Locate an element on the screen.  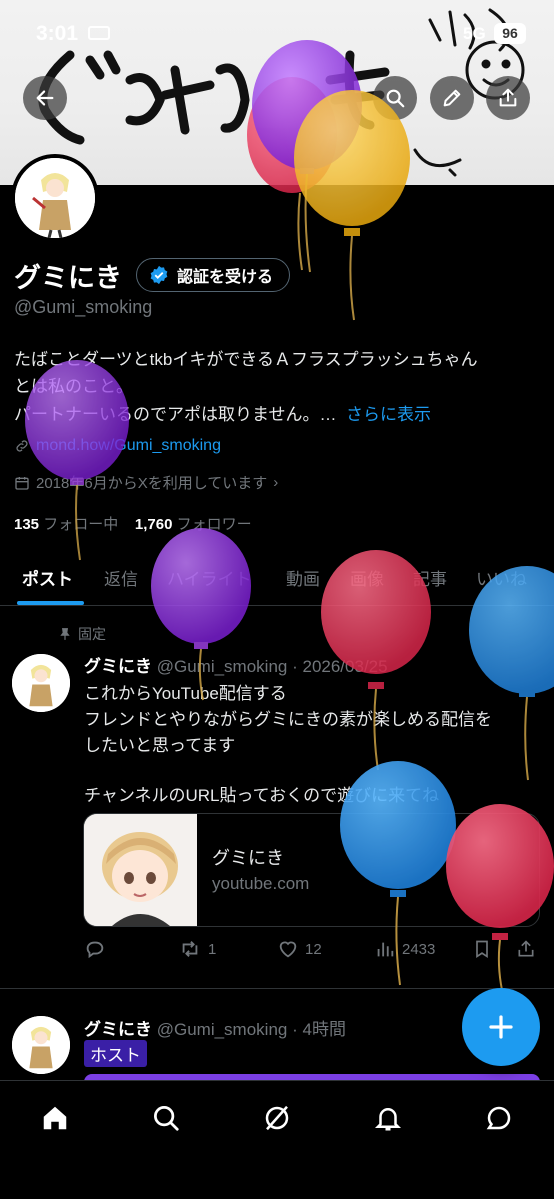
like-count: 12 is located at coordinates (313, 949).